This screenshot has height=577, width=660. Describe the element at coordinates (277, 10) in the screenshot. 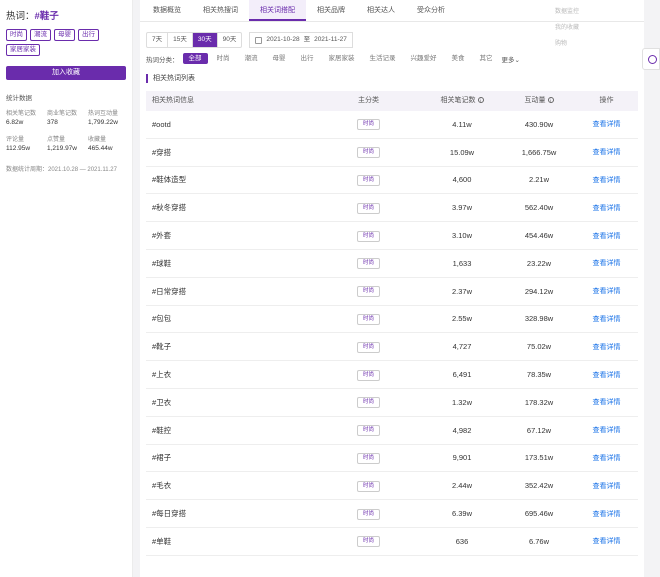

I see `tab-related-words: 相关词搭配` at that location.